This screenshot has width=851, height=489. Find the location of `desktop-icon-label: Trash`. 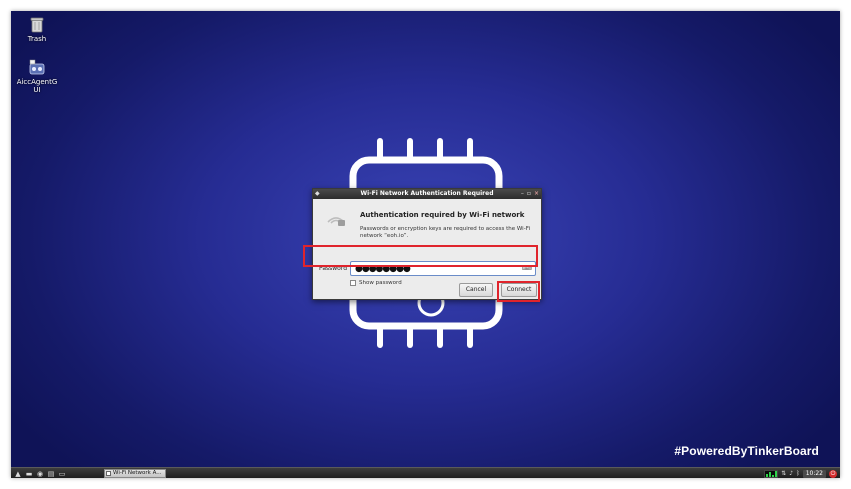

desktop-icon-label: Trash is located at coordinates (37, 39).